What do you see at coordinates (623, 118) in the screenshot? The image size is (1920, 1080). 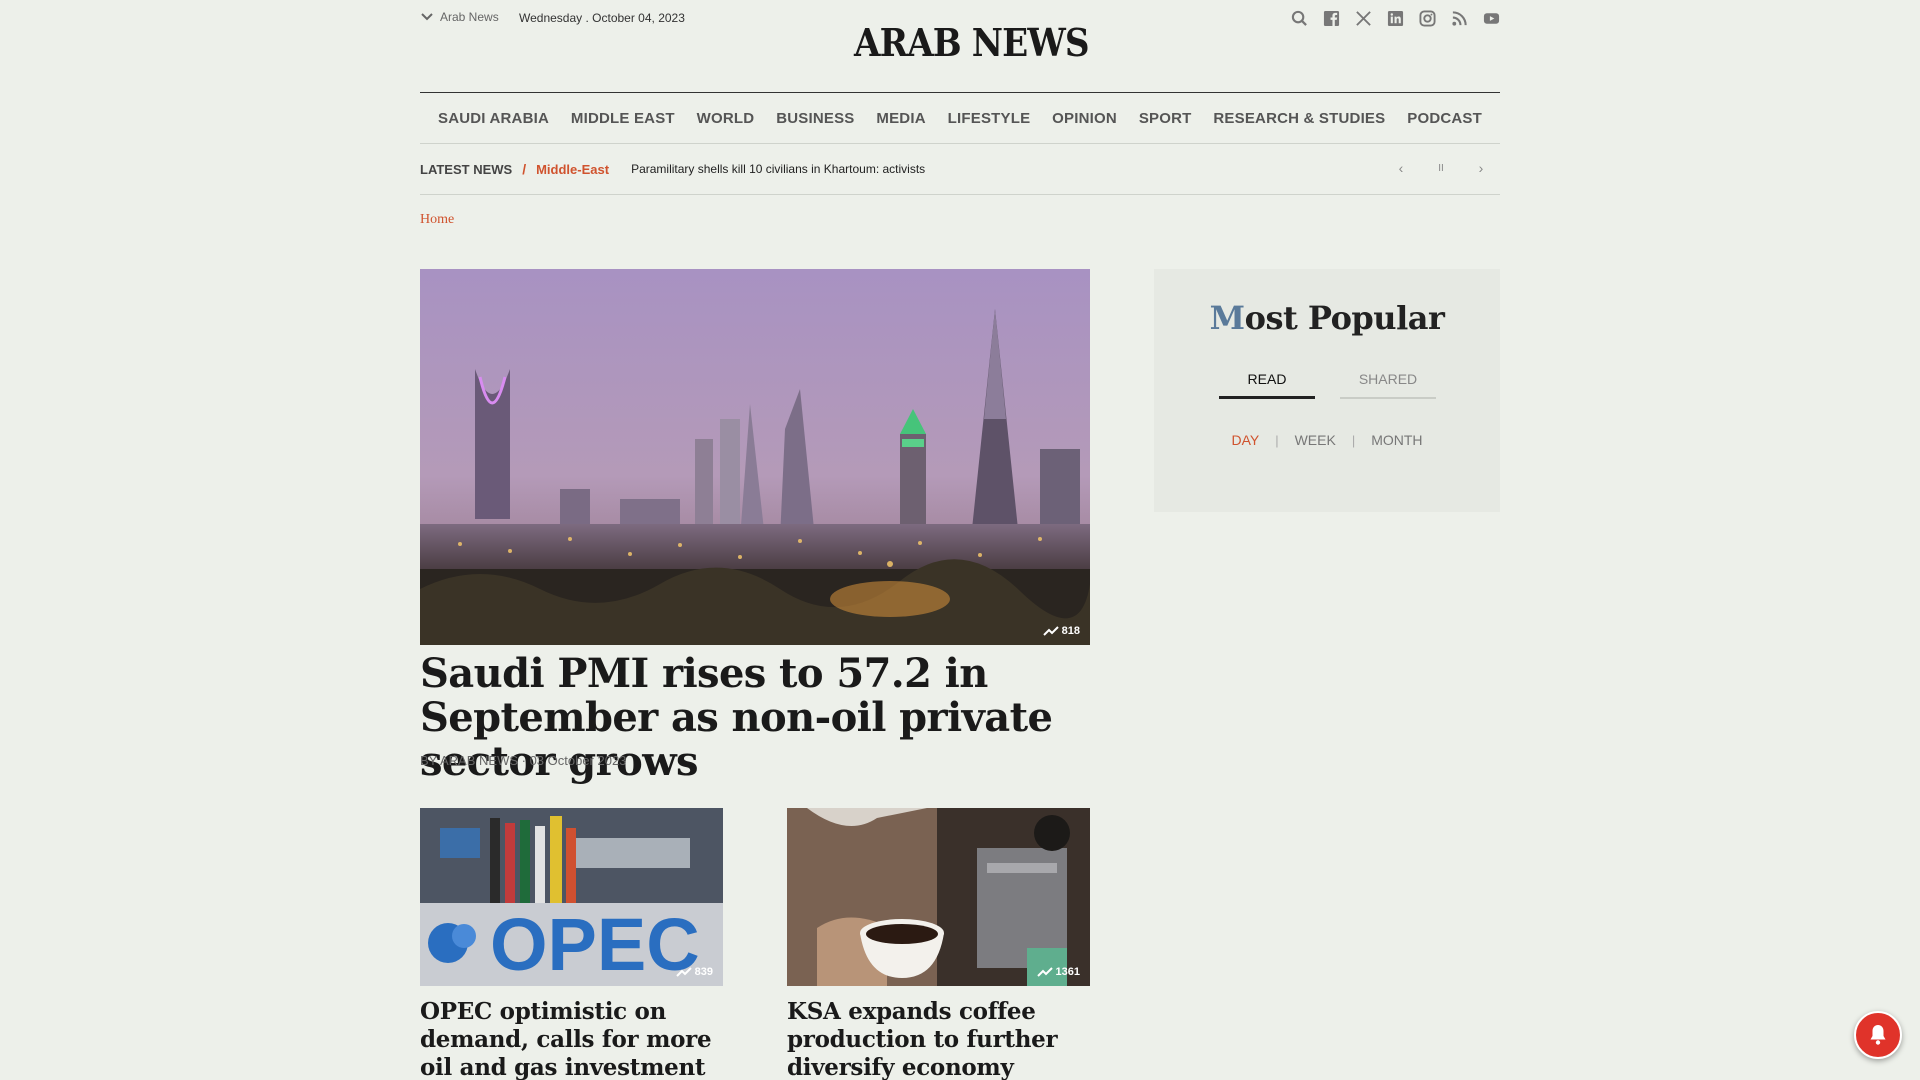 I see `nav-item-middle-east: MIDDLE EAST` at bounding box center [623, 118].